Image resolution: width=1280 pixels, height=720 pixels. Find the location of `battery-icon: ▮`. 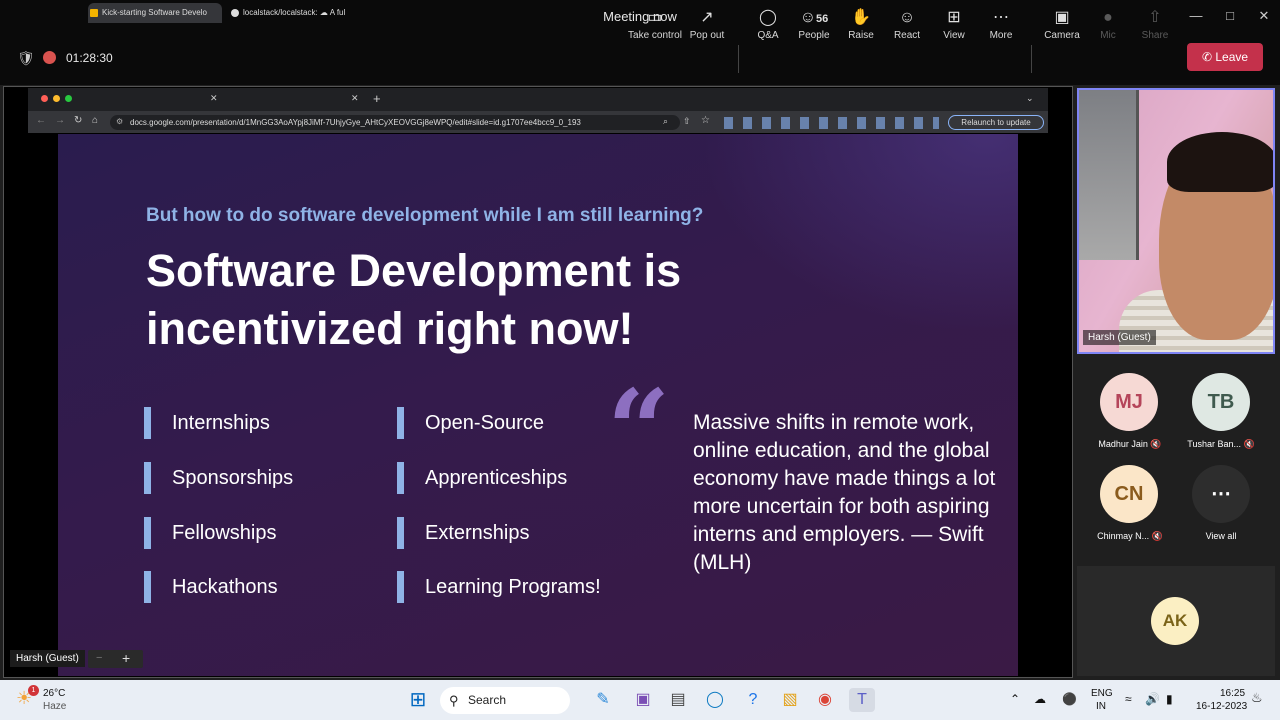

battery-icon: ▮ is located at coordinates (1169, 699).